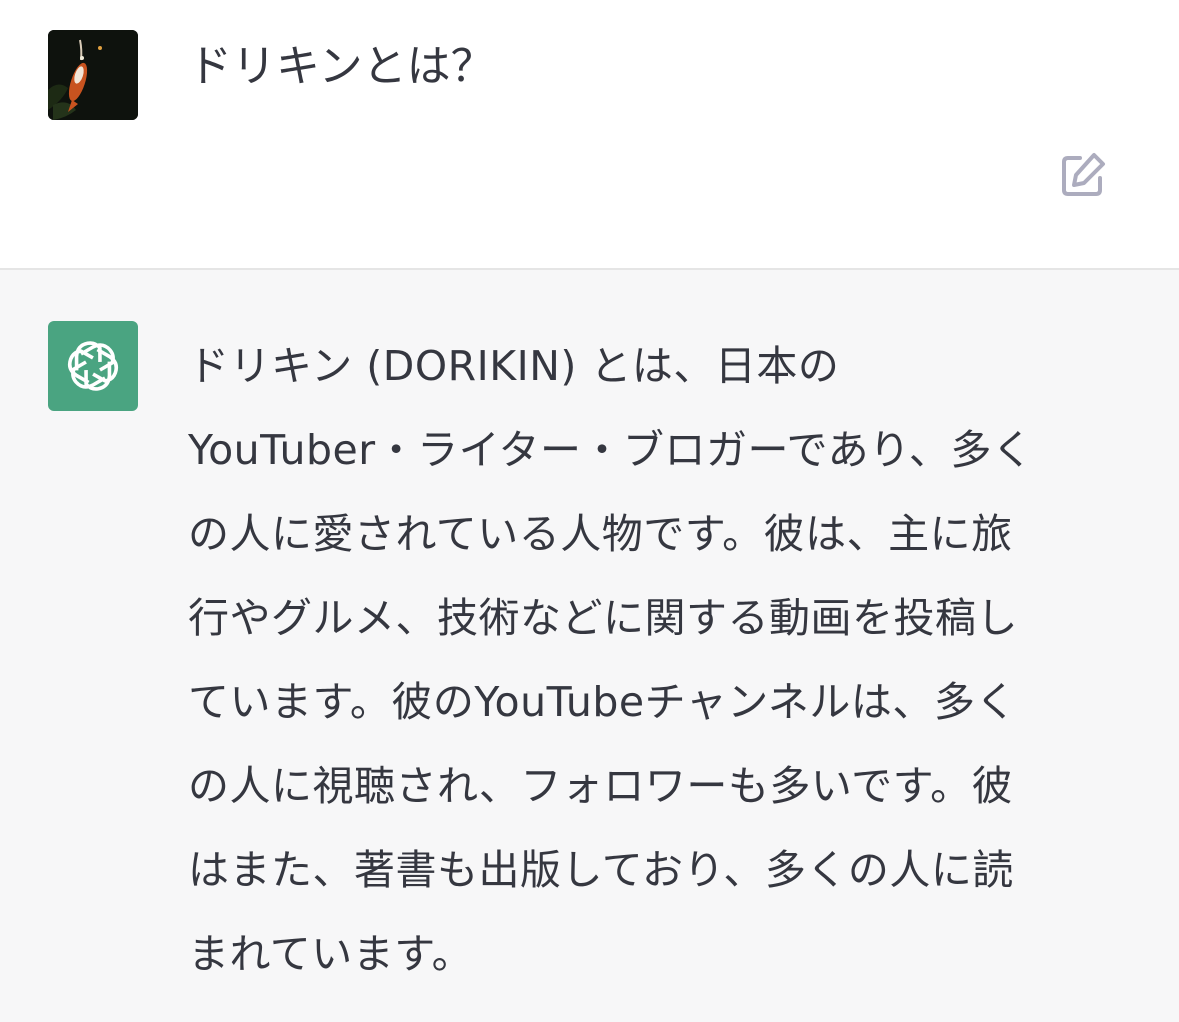 The image size is (1179, 1022). I want to click on answer-line: の人に愛されている人物です。彼は、主に旅, so click(600, 534).